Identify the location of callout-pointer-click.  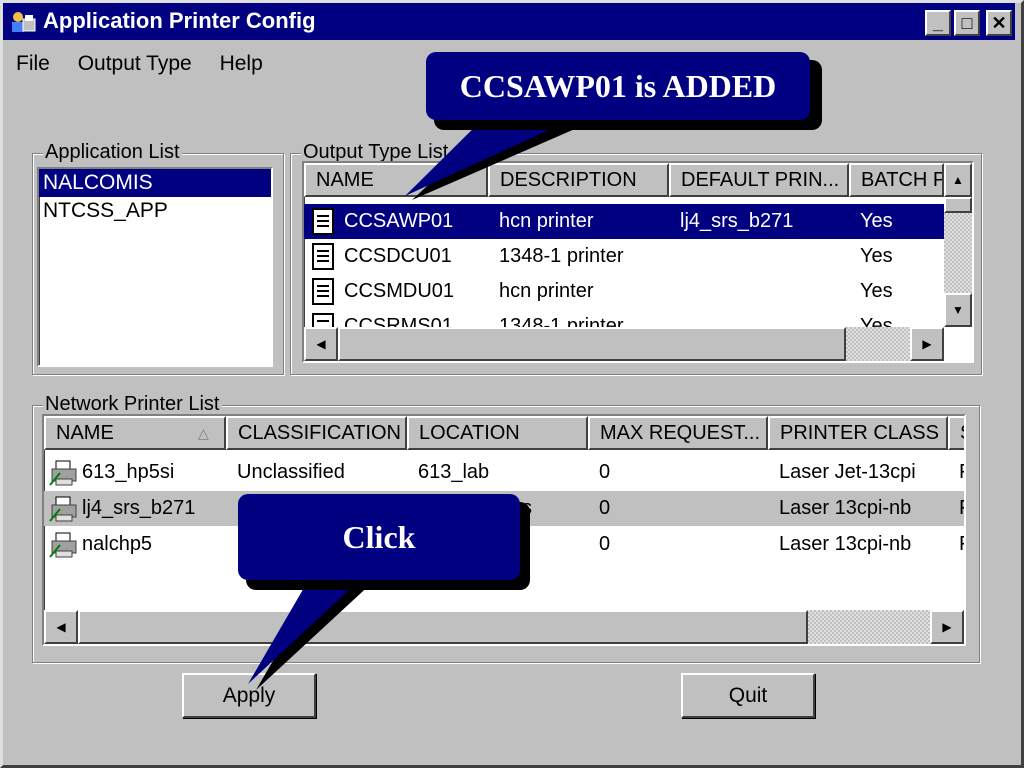
(311, 632).